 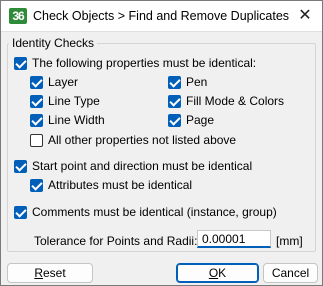 I want to click on all-other-properties-checkbox: All other properties not listed above, so click(x=133, y=140).